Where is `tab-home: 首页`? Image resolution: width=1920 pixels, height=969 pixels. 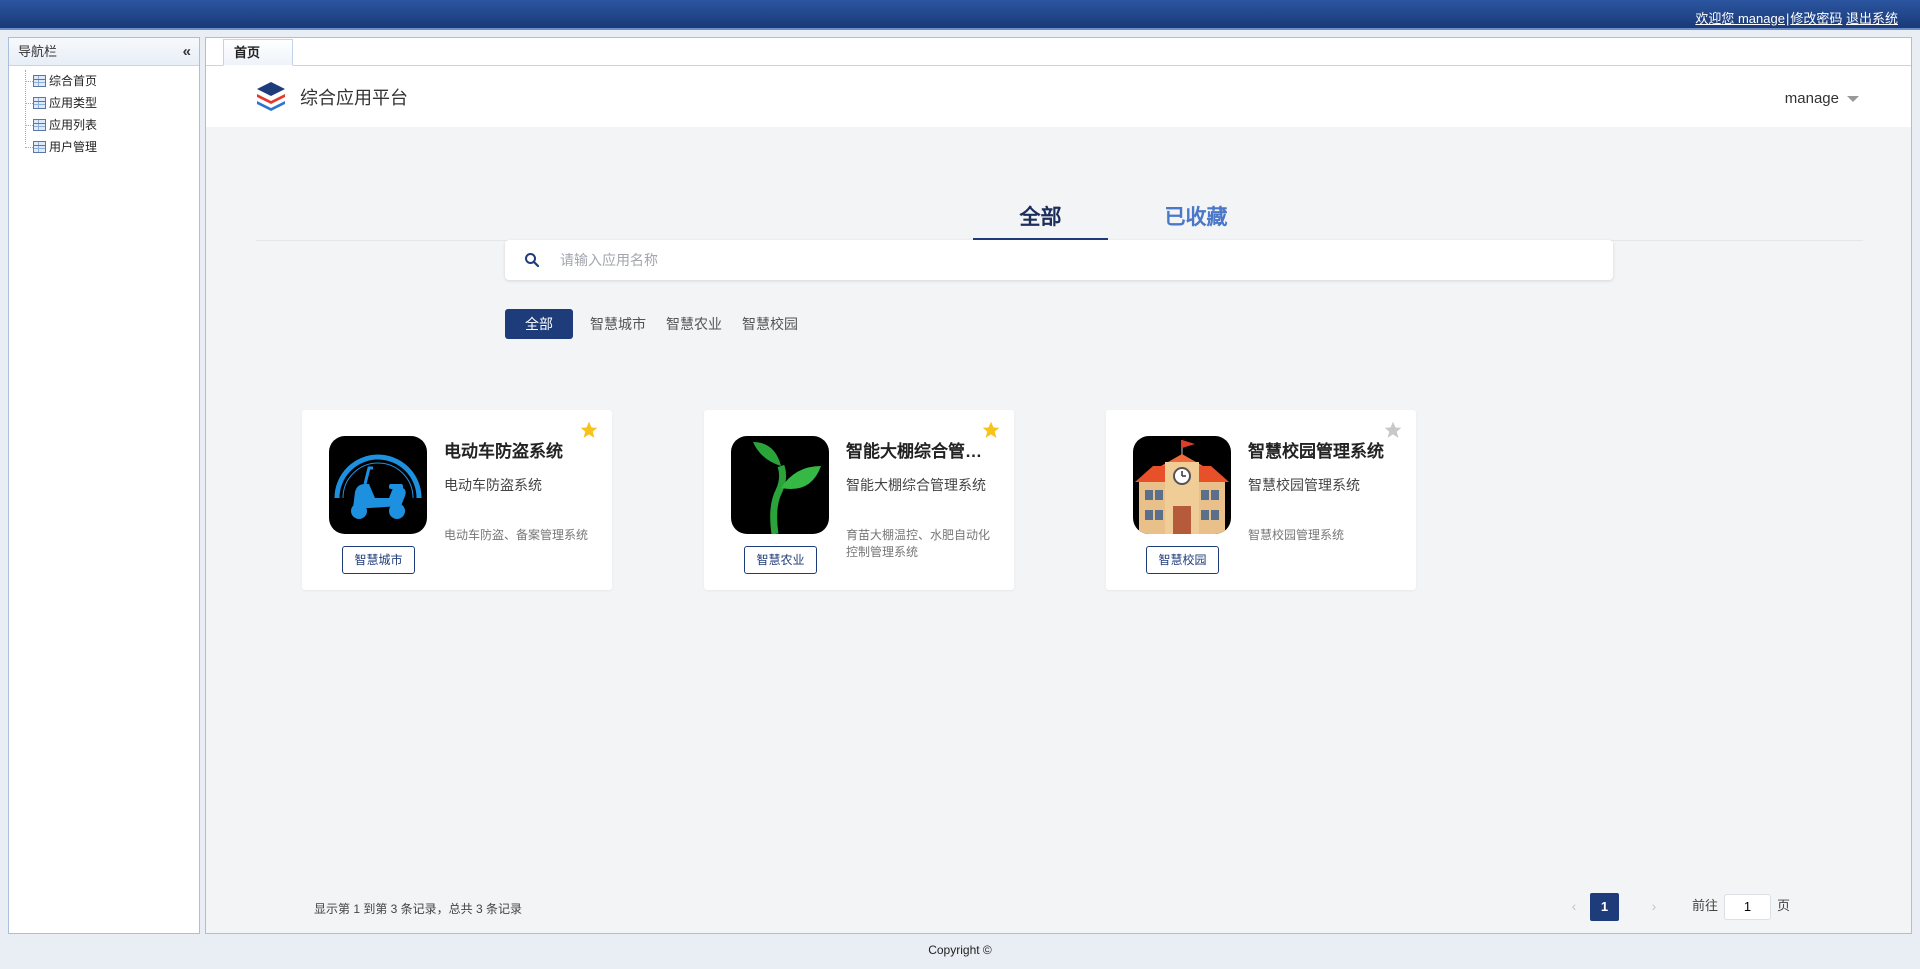 tab-home: 首页 is located at coordinates (258, 52).